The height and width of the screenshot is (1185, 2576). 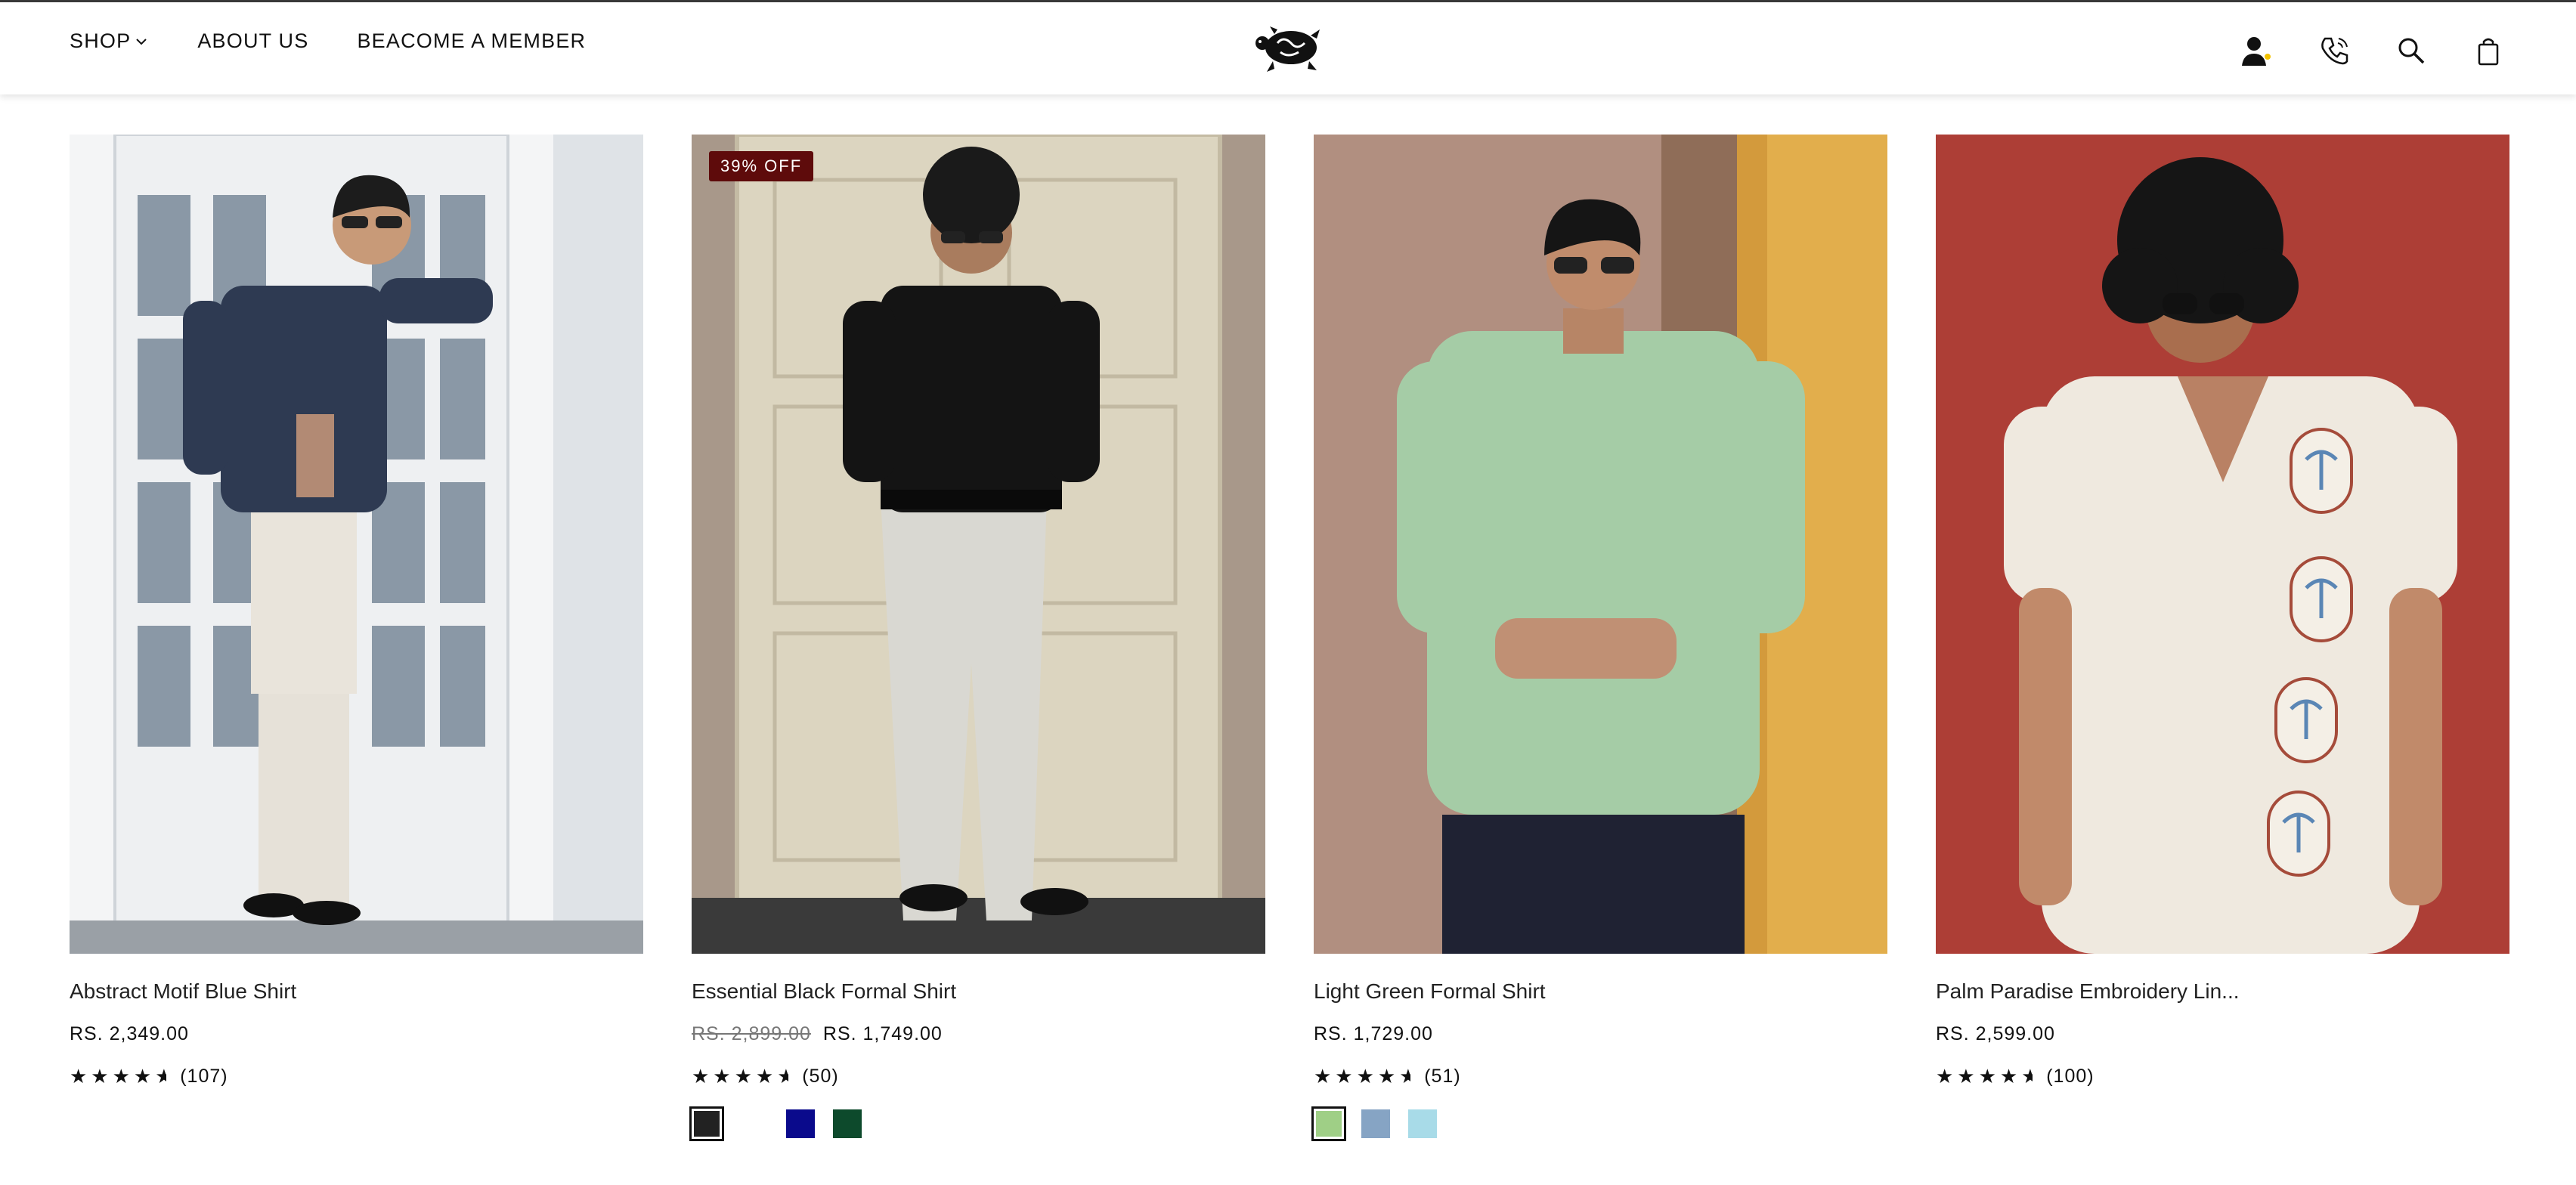 What do you see at coordinates (129, 1034) in the screenshot?
I see `product-current-price: RS. 2,349.00` at bounding box center [129, 1034].